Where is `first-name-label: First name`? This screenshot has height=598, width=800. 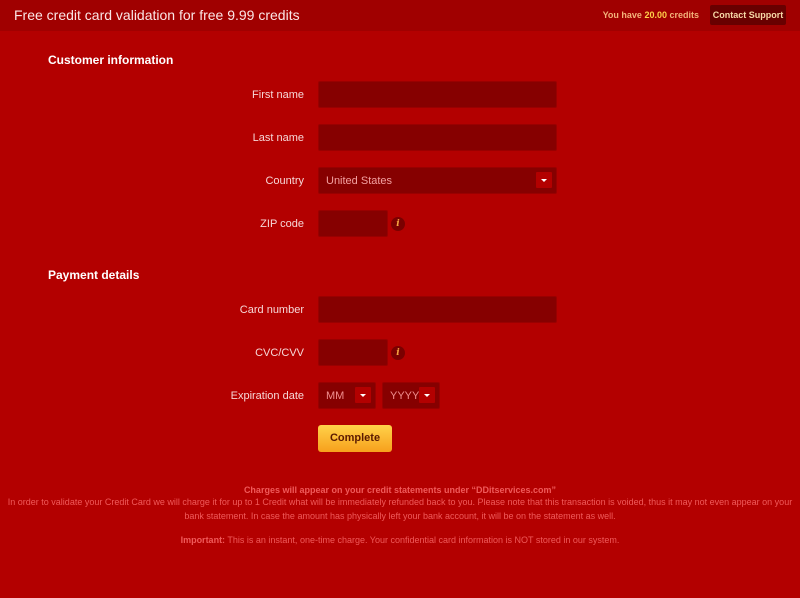
first-name-label: First name is located at coordinates (278, 95).